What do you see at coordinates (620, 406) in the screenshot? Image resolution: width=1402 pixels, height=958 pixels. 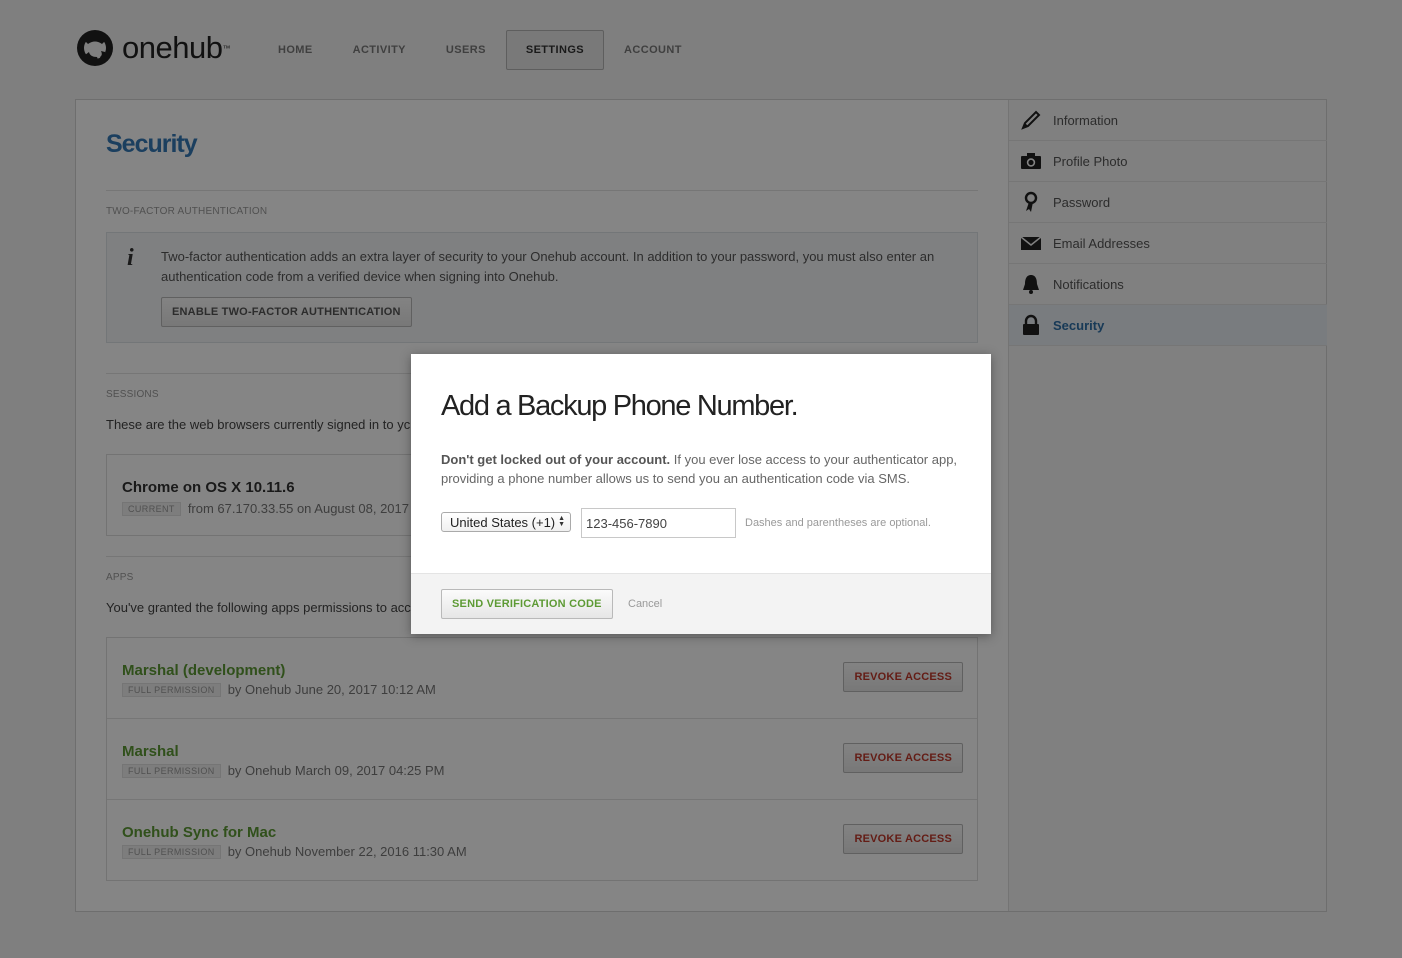 I see `modal-title: Add a Backup Phone Number.` at bounding box center [620, 406].